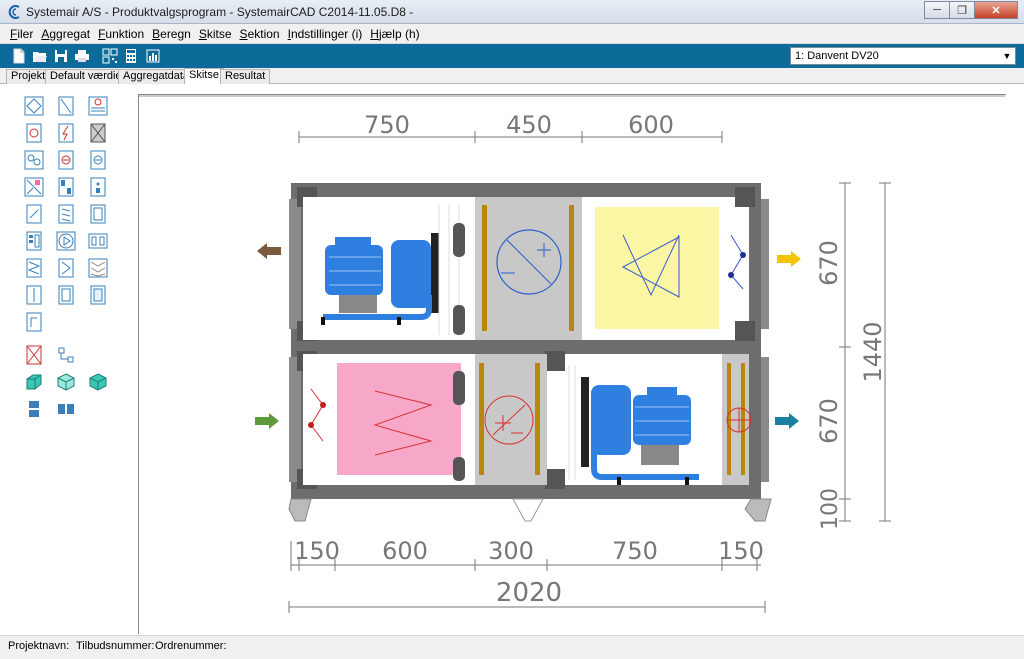 The height and width of the screenshot is (659, 1024). I want to click on open-button, so click(40, 56).